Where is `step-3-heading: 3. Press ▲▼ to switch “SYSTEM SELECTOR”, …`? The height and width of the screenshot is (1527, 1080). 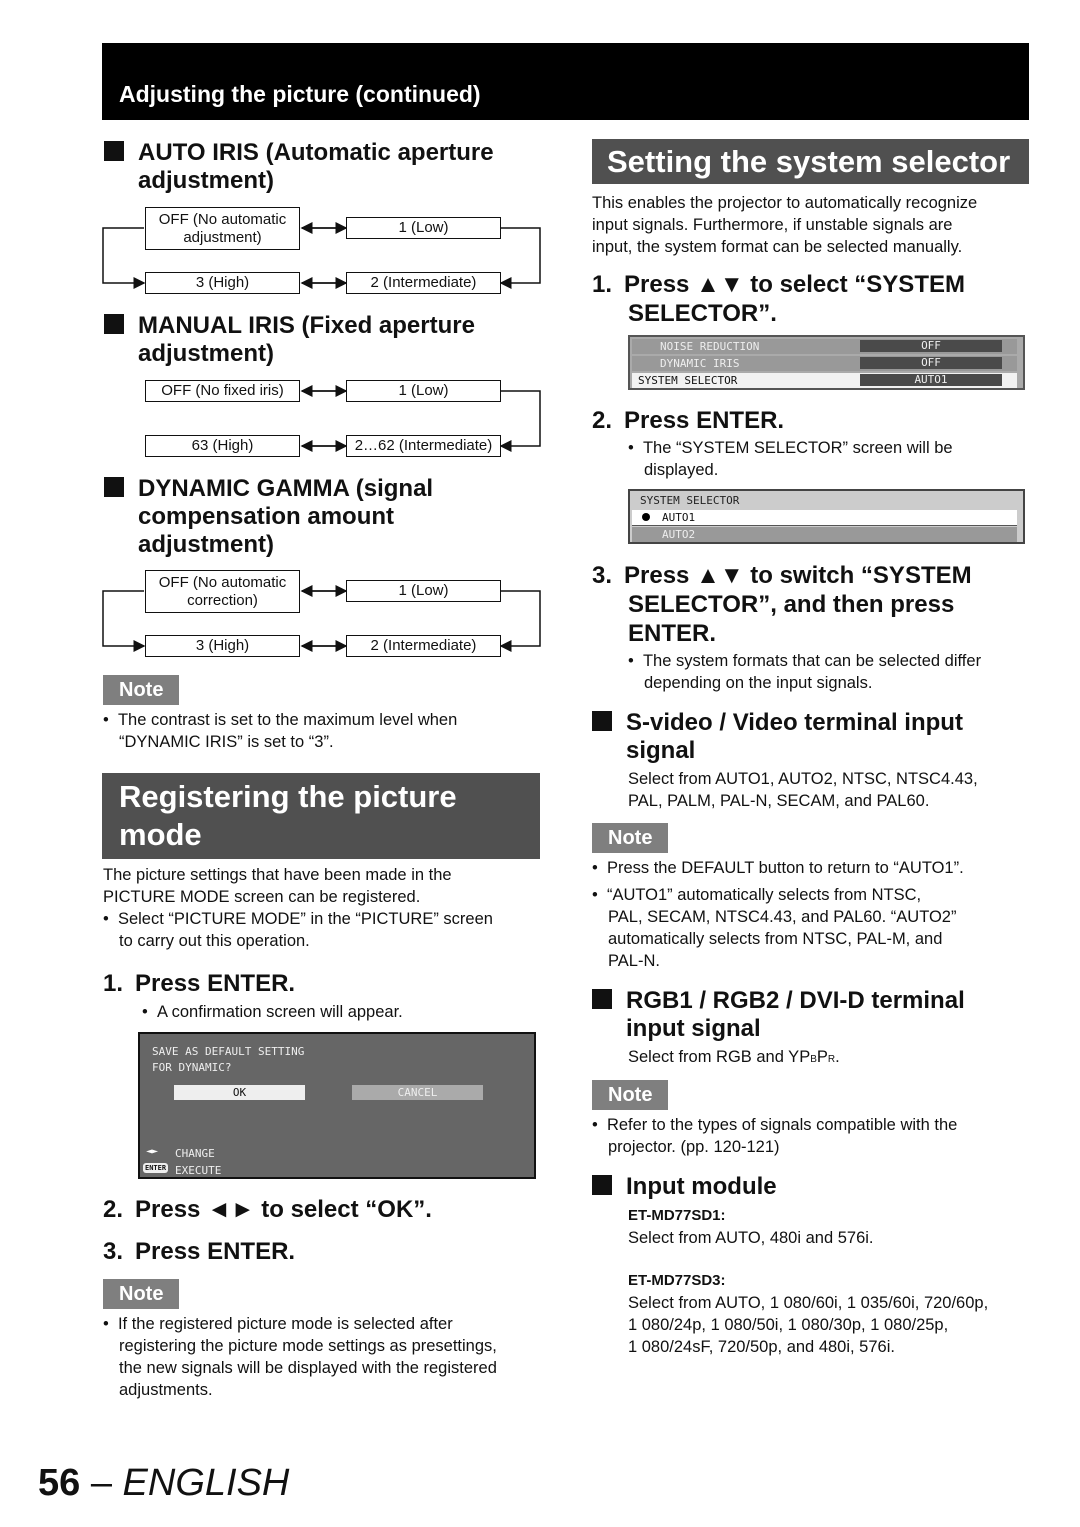
step-3-heading: 3. Press ▲▼ to switch “SYSTEM SELECTOR”, … is located at coordinates (782, 604).